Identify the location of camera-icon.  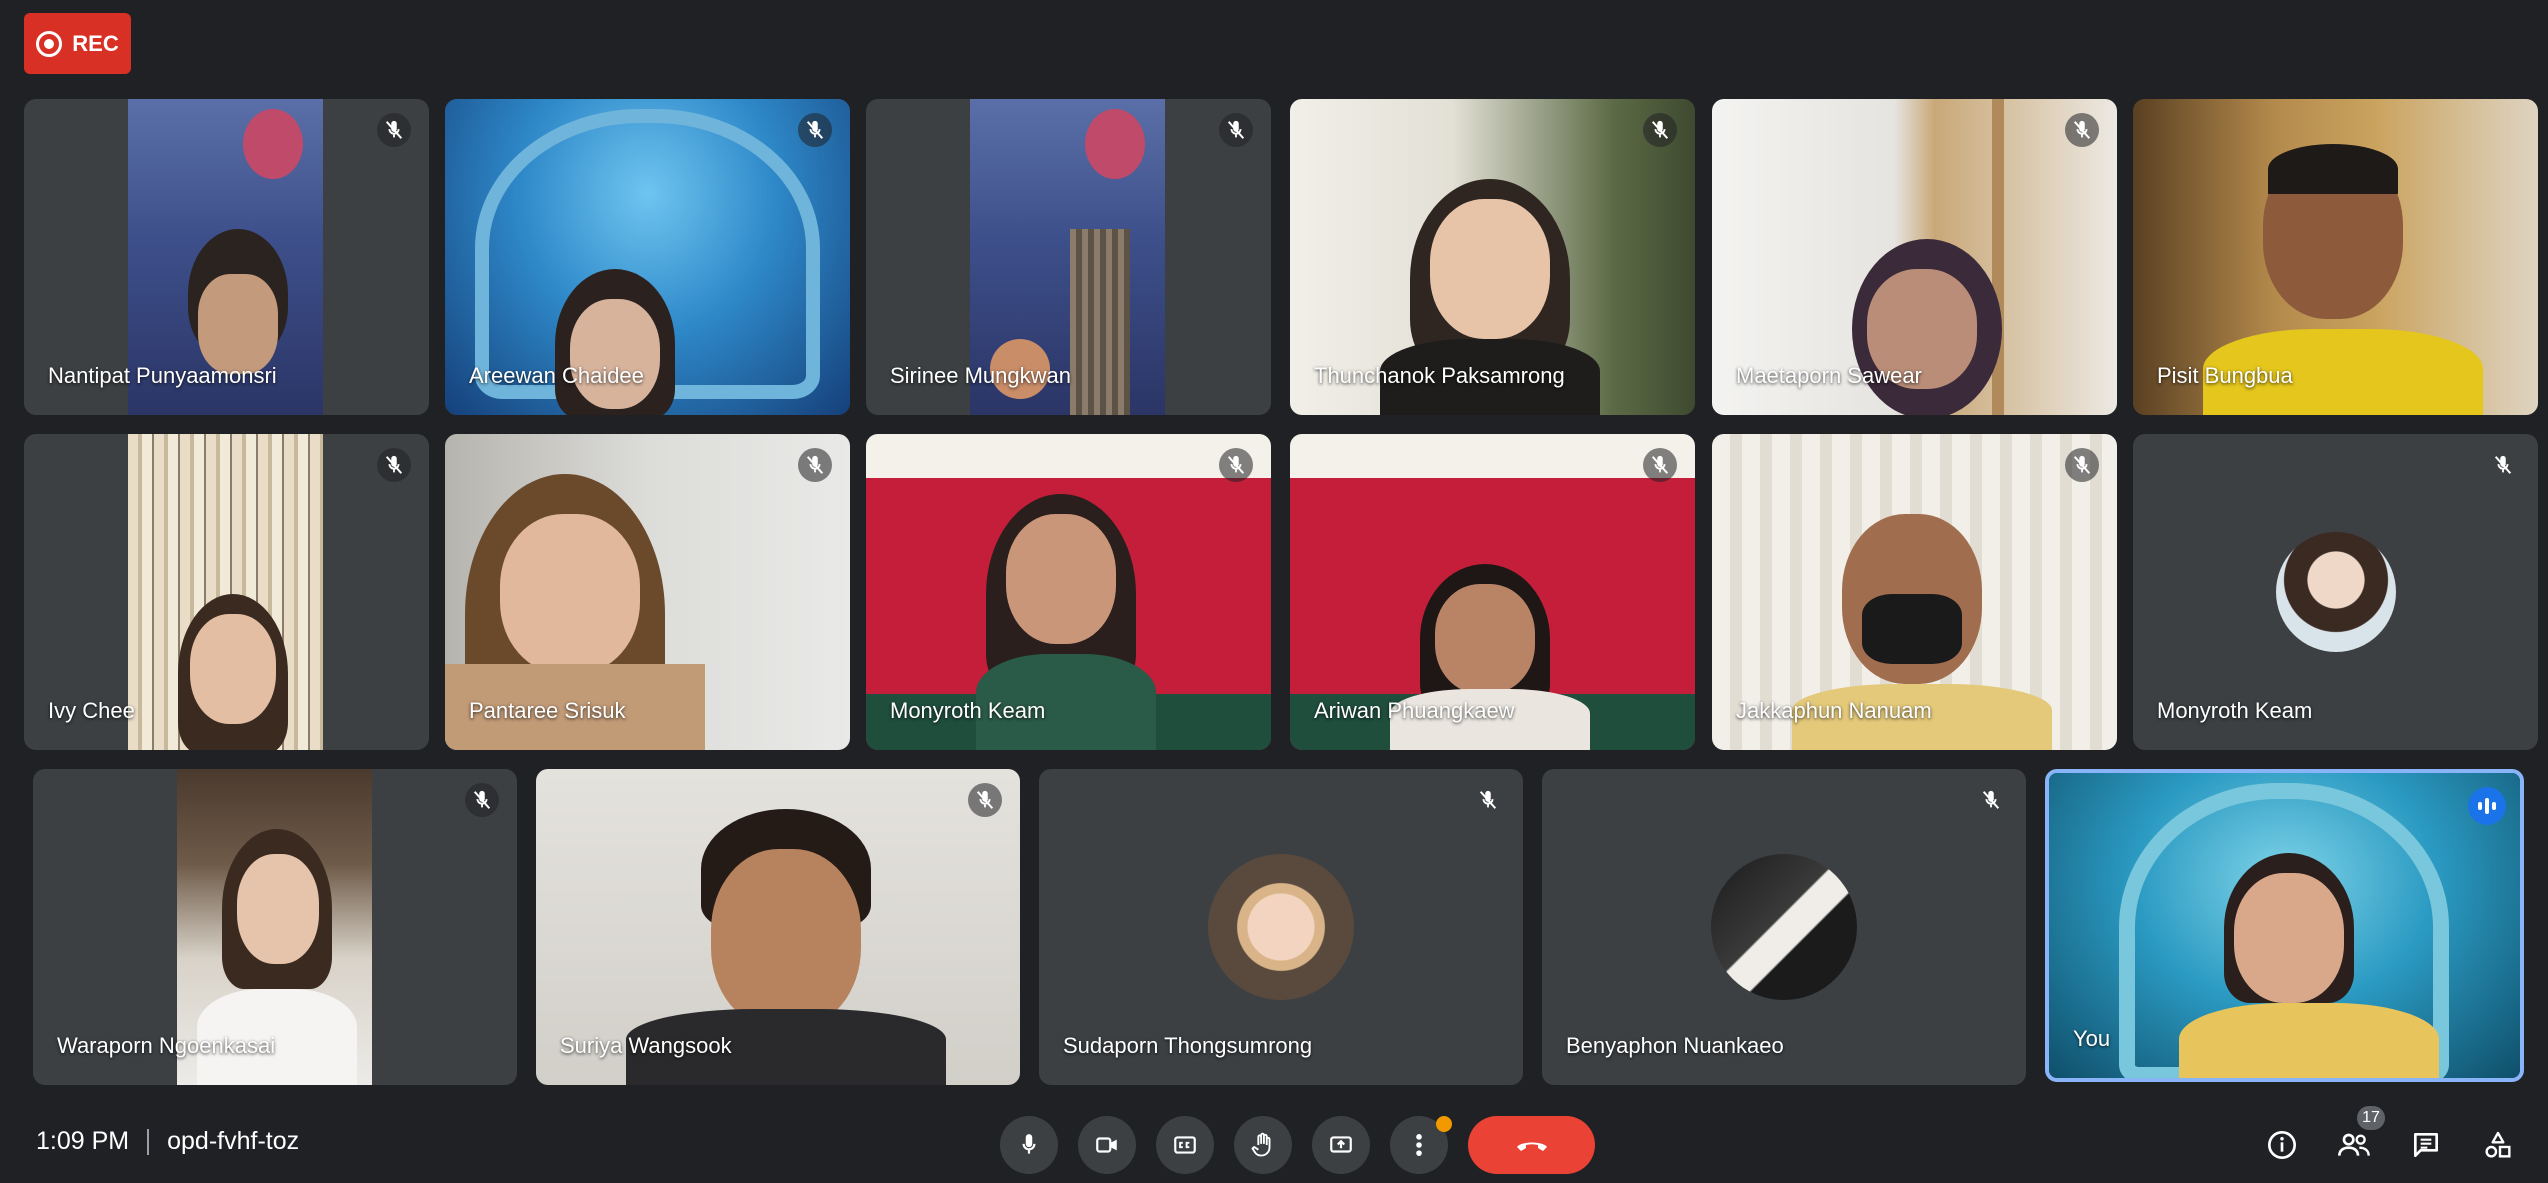
(1106, 1145).